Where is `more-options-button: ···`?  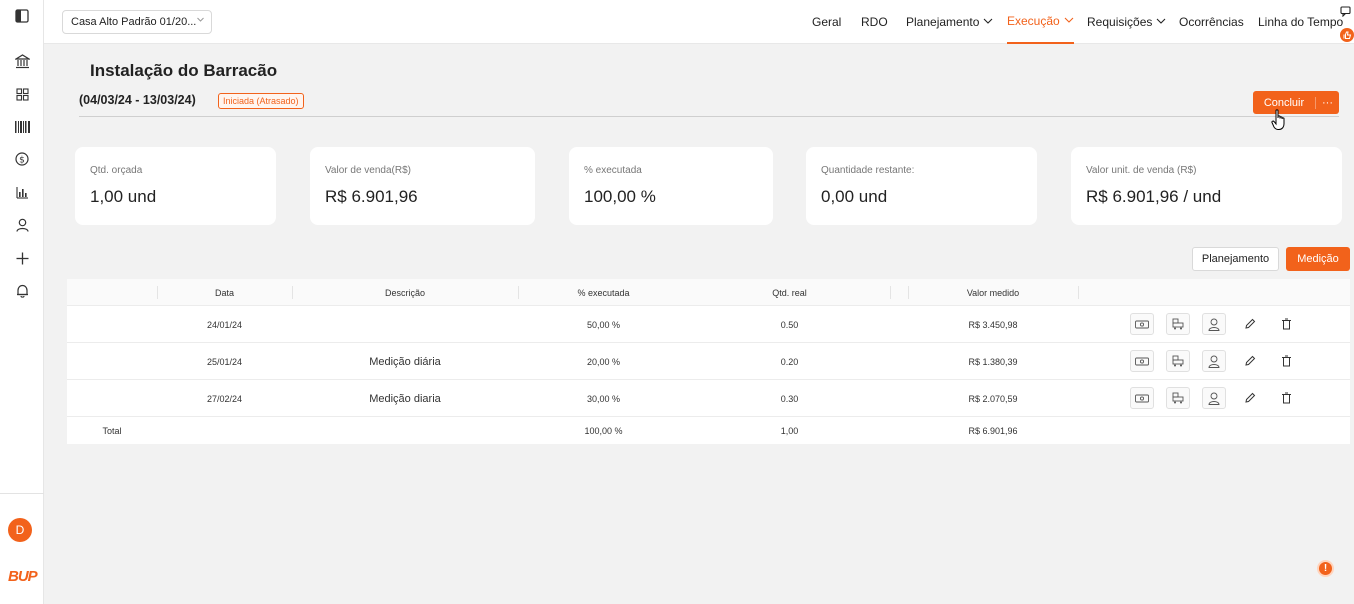
more-options-button: ··· is located at coordinates (1327, 102).